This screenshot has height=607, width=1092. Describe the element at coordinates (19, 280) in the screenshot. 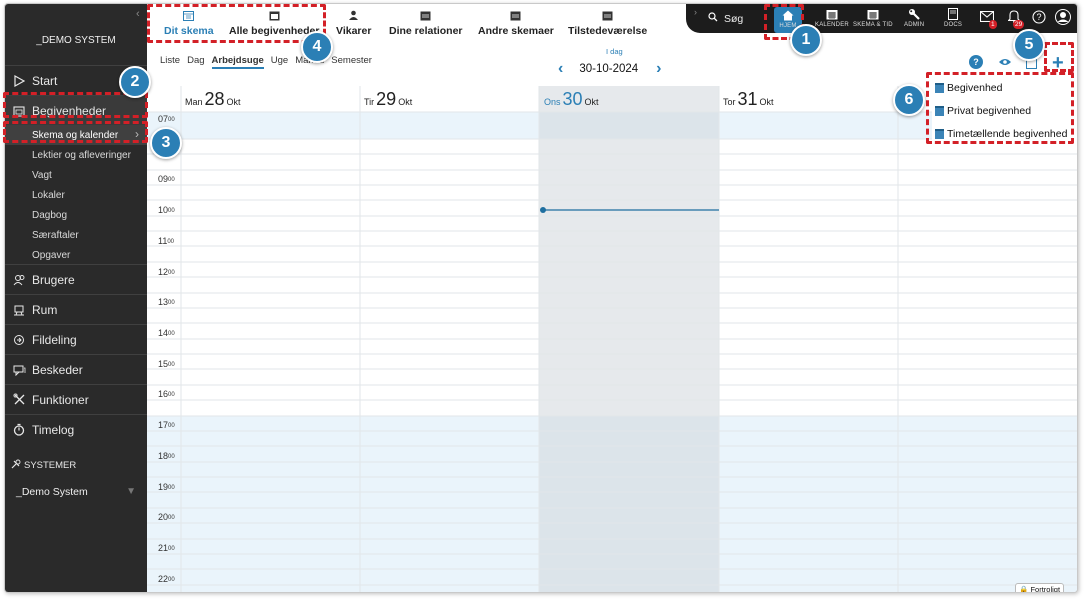

I see `users-icon` at that location.